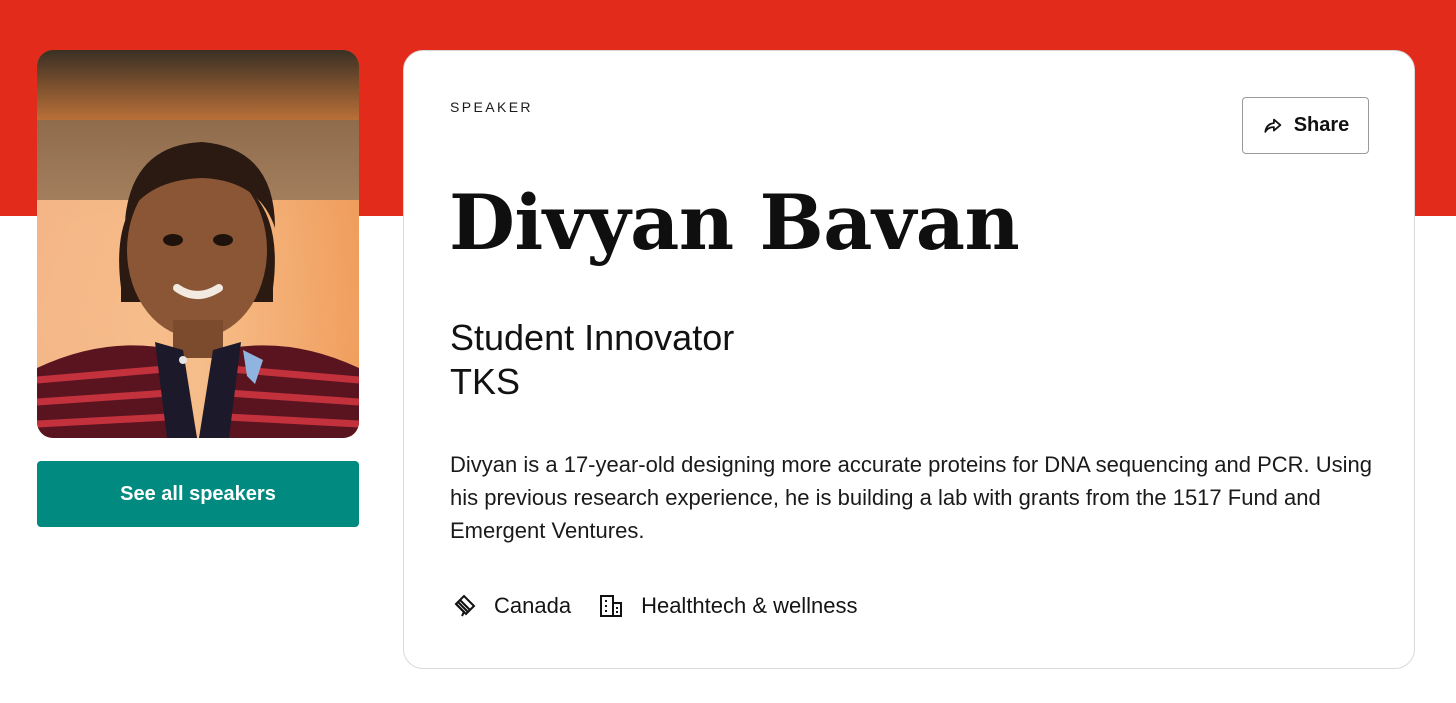 This screenshot has height=703, width=1456. Describe the element at coordinates (734, 222) in the screenshot. I see `speaker-name: Divyan Bavan` at that location.